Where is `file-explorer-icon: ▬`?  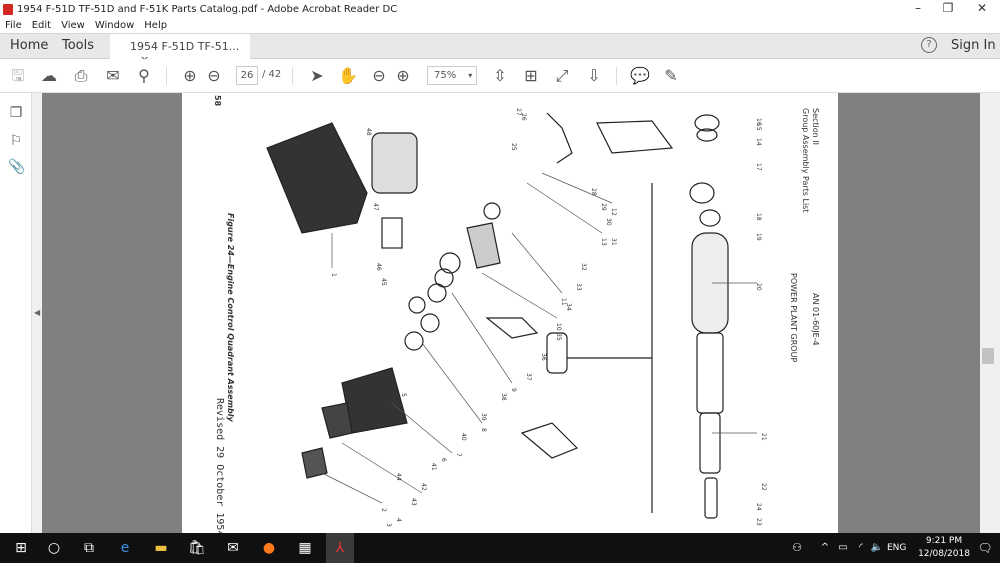 file-explorer-icon: ▬ is located at coordinates (161, 548).